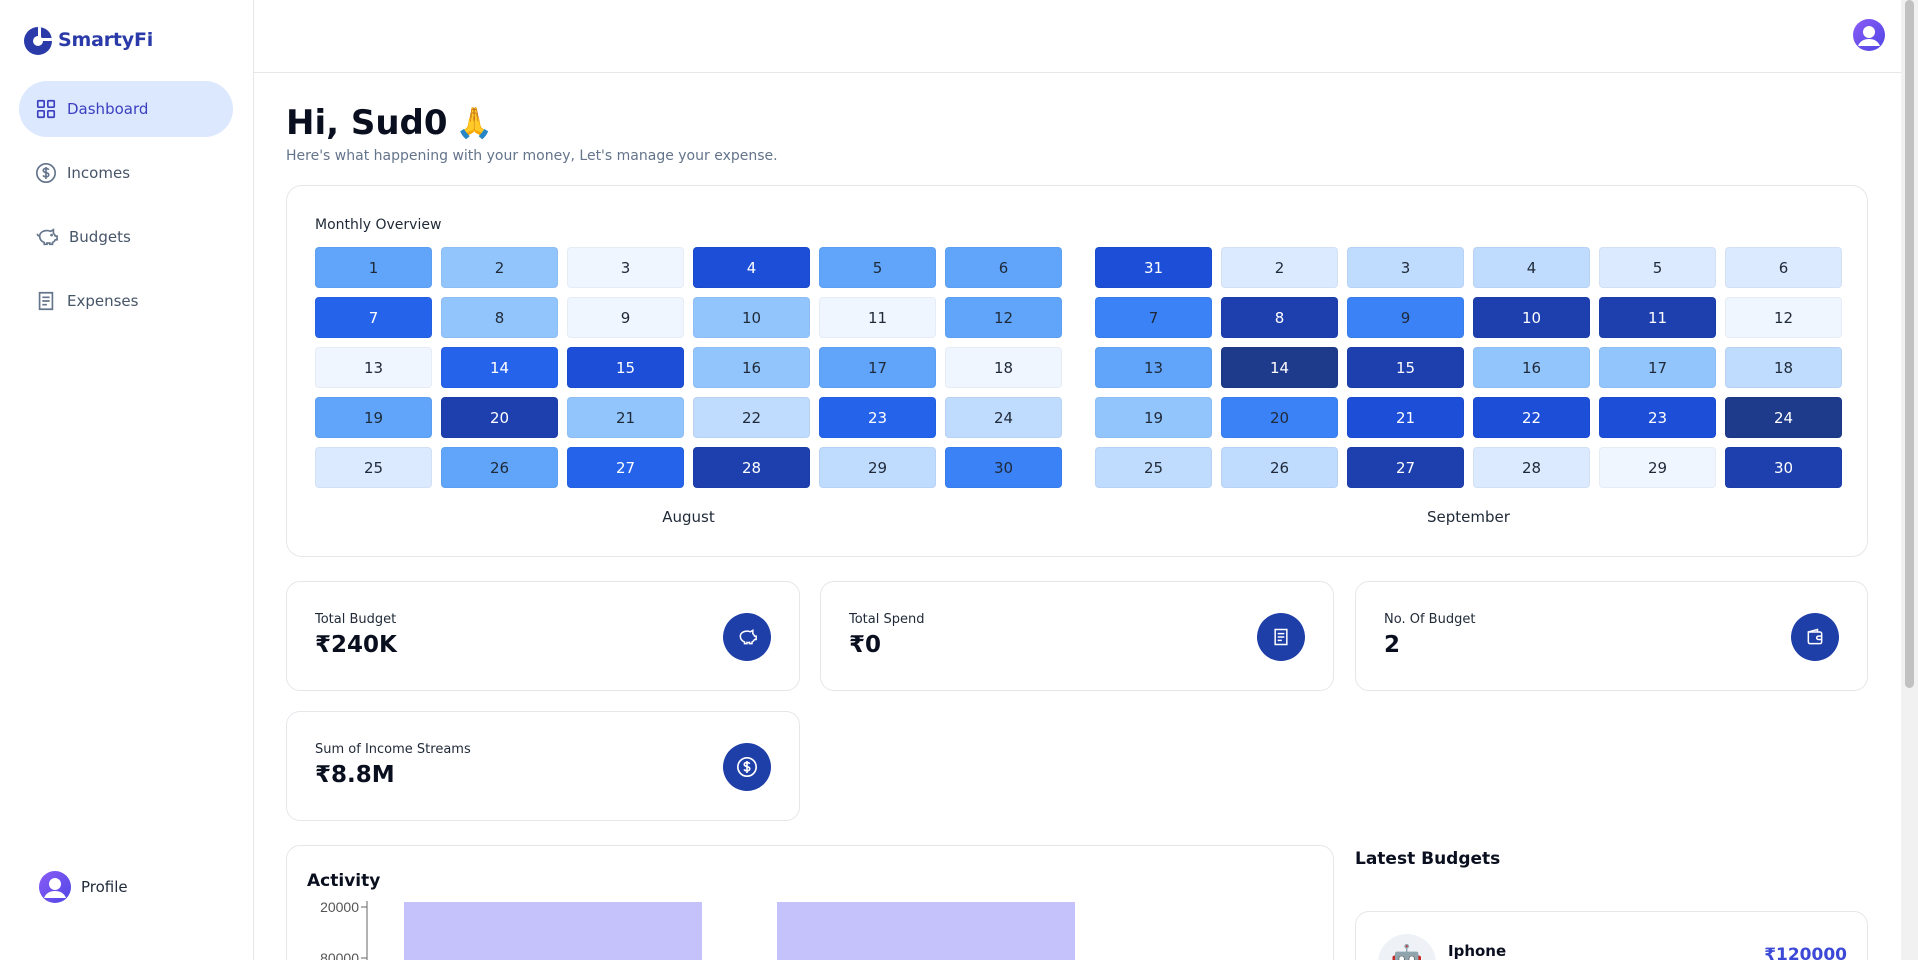 The image size is (1918, 960). Describe the element at coordinates (1077, 36) in the screenshot. I see `top-bar` at that location.